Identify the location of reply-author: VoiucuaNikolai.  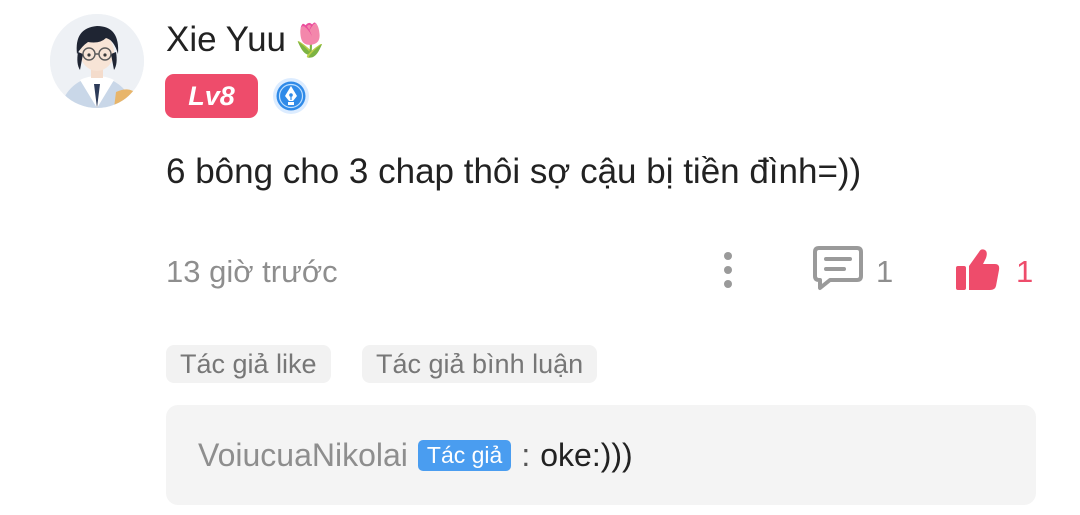
(303, 455).